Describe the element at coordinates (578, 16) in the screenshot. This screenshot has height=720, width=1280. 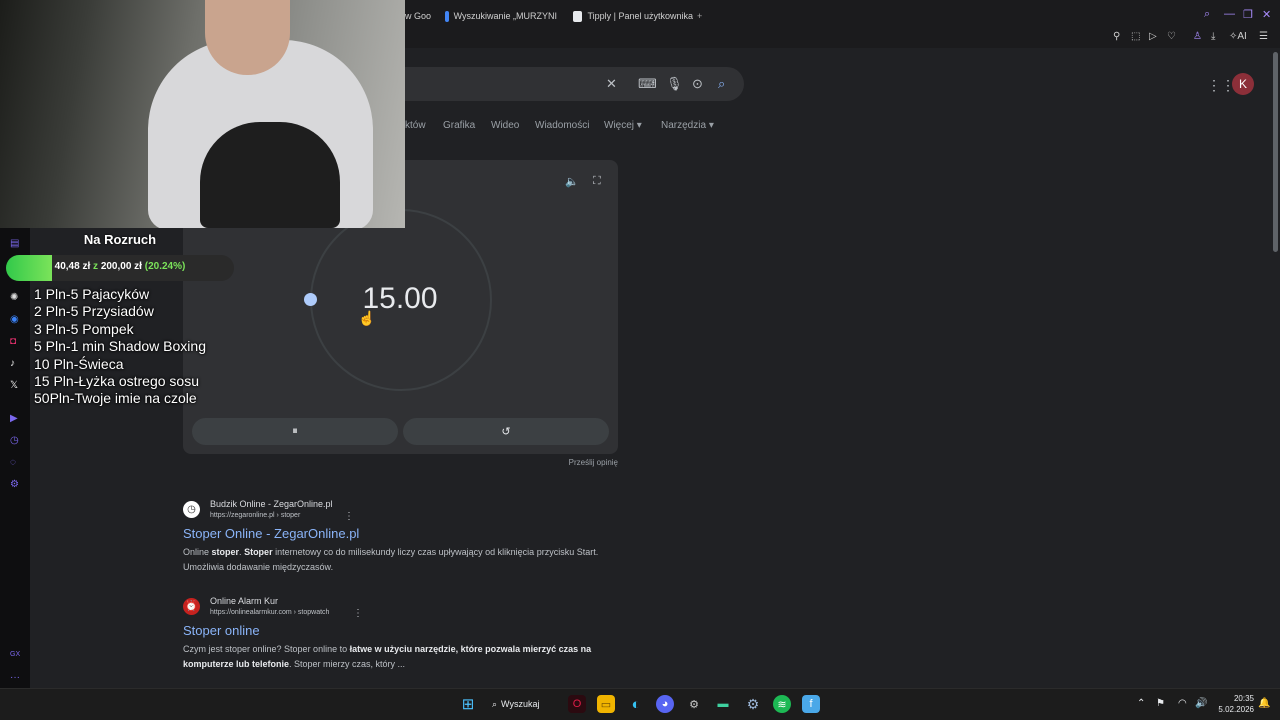
I see `tipply-favicon-icon` at that location.